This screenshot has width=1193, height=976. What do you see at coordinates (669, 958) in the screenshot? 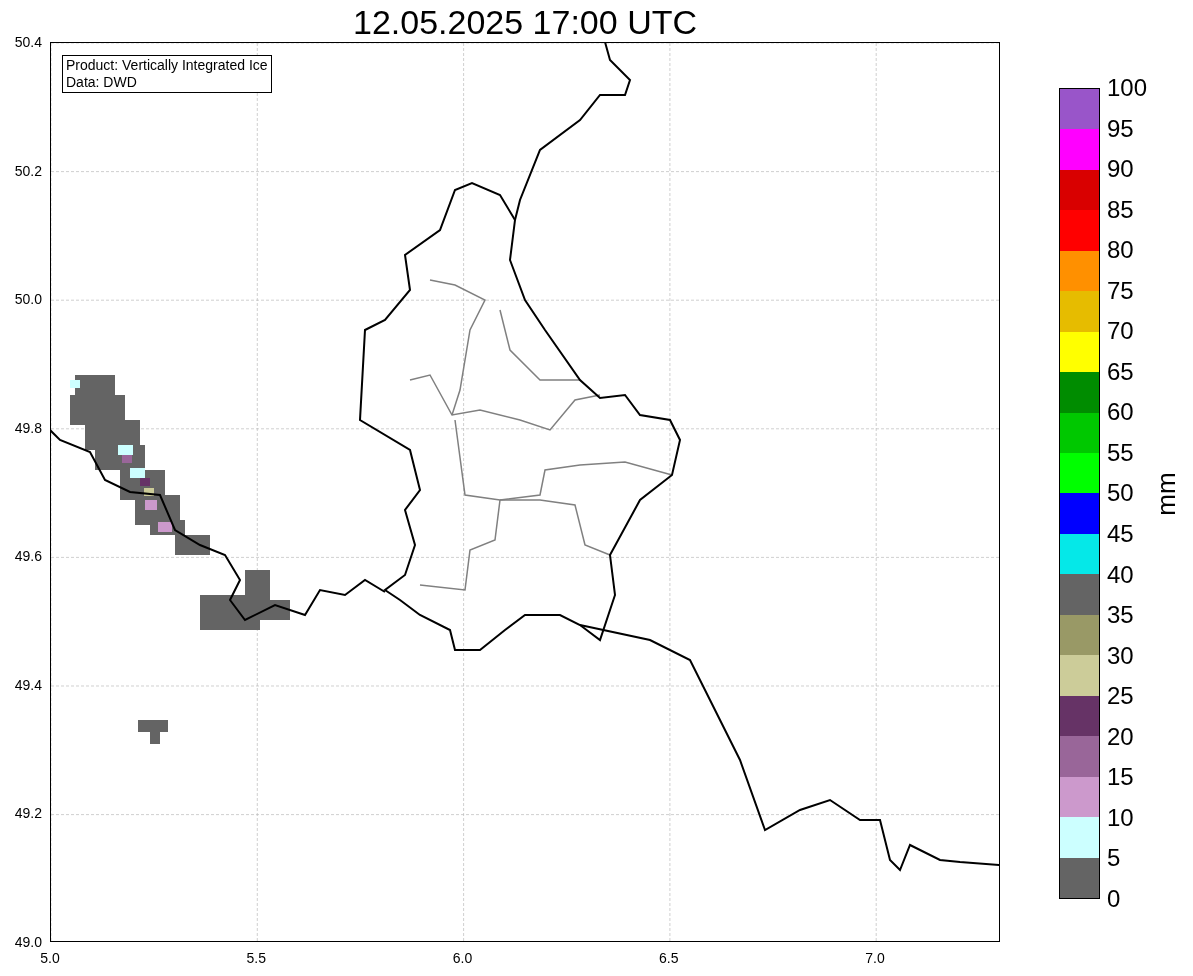
I see `x-tick-label: 6.5` at bounding box center [669, 958].